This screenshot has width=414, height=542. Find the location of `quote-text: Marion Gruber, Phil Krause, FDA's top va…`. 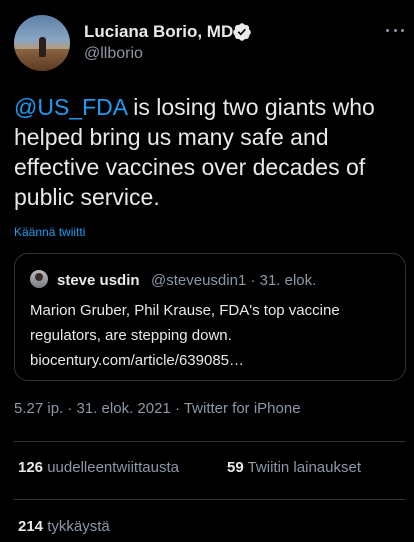

quote-text: Marion Gruber, Phil Krause, FDA's top va… is located at coordinates (210, 335).